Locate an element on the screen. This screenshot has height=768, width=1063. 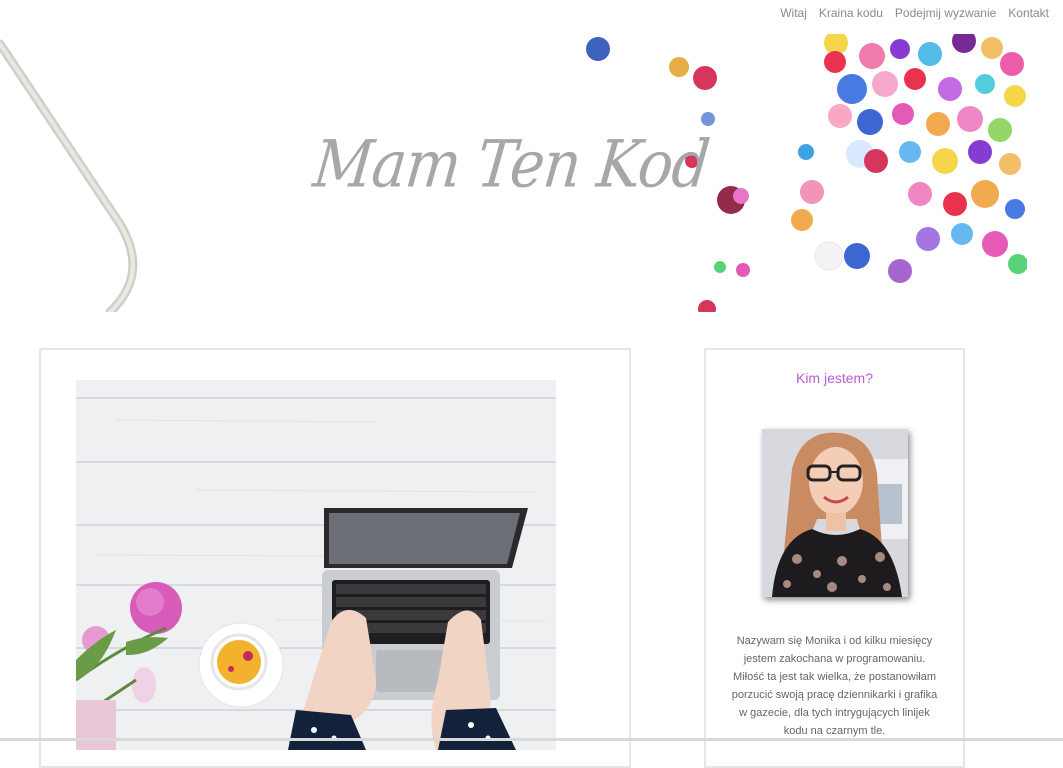
nav-item-podejmij-wyzwanie: Podejmij wyzwanie is located at coordinates (945, 13).